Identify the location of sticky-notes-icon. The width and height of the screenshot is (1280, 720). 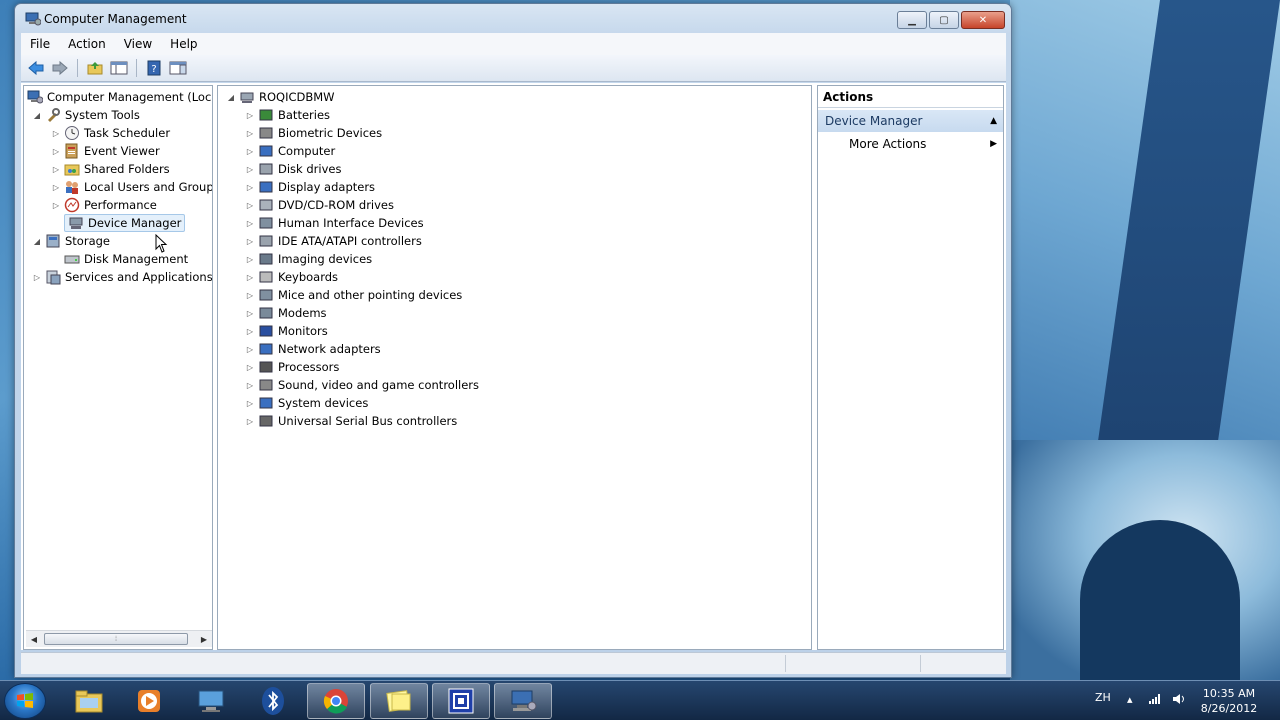
(398, 701).